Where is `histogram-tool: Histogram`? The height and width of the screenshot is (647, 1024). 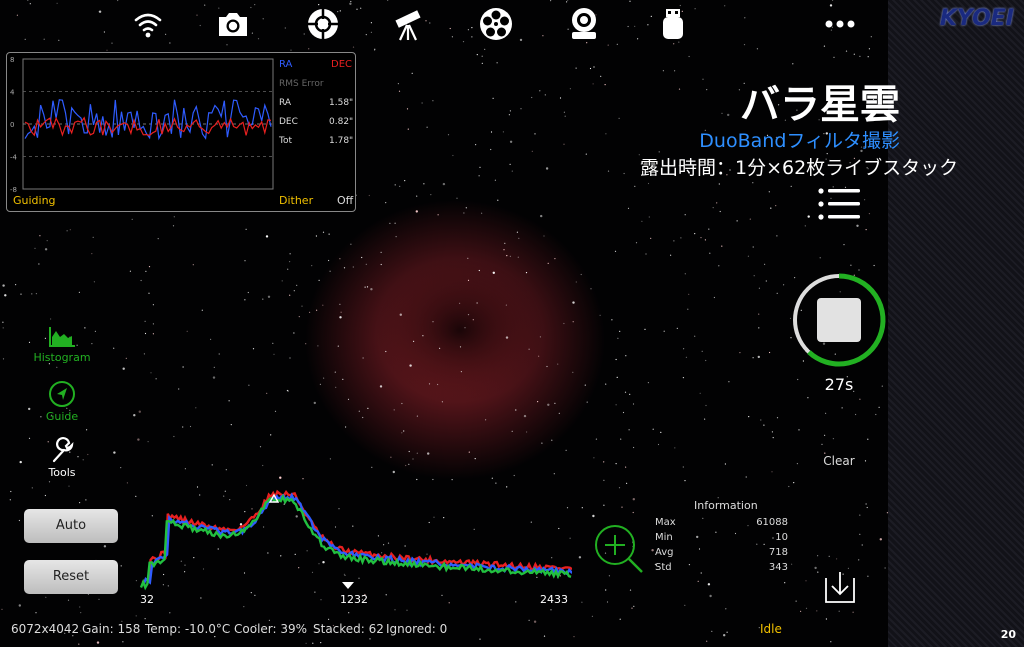 histogram-tool: Histogram is located at coordinates (62, 344).